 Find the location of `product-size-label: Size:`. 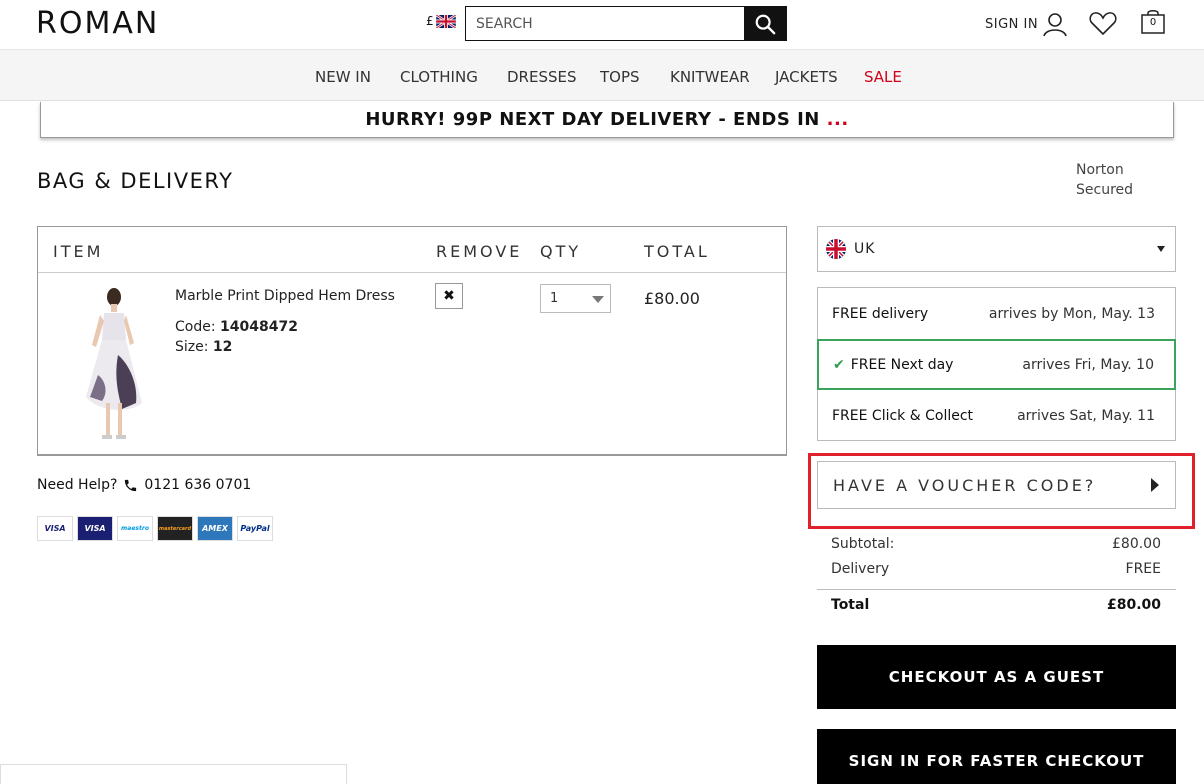

product-size-label: Size: is located at coordinates (192, 347).